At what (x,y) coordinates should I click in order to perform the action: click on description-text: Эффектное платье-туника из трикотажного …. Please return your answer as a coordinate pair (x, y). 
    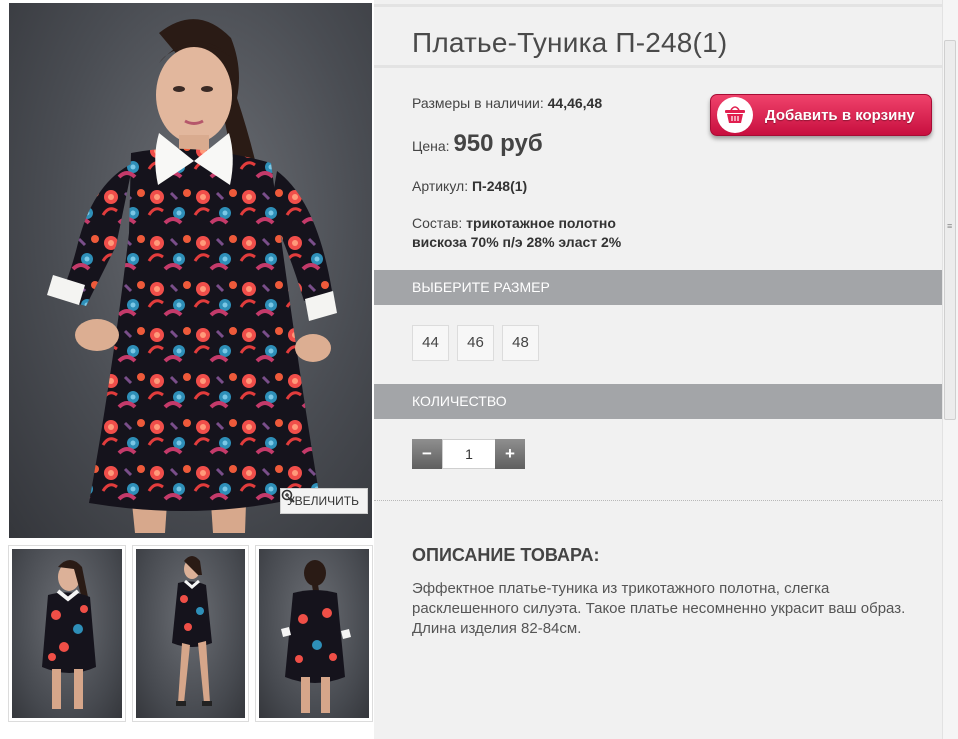
    Looking at the image, I should click on (659, 608).